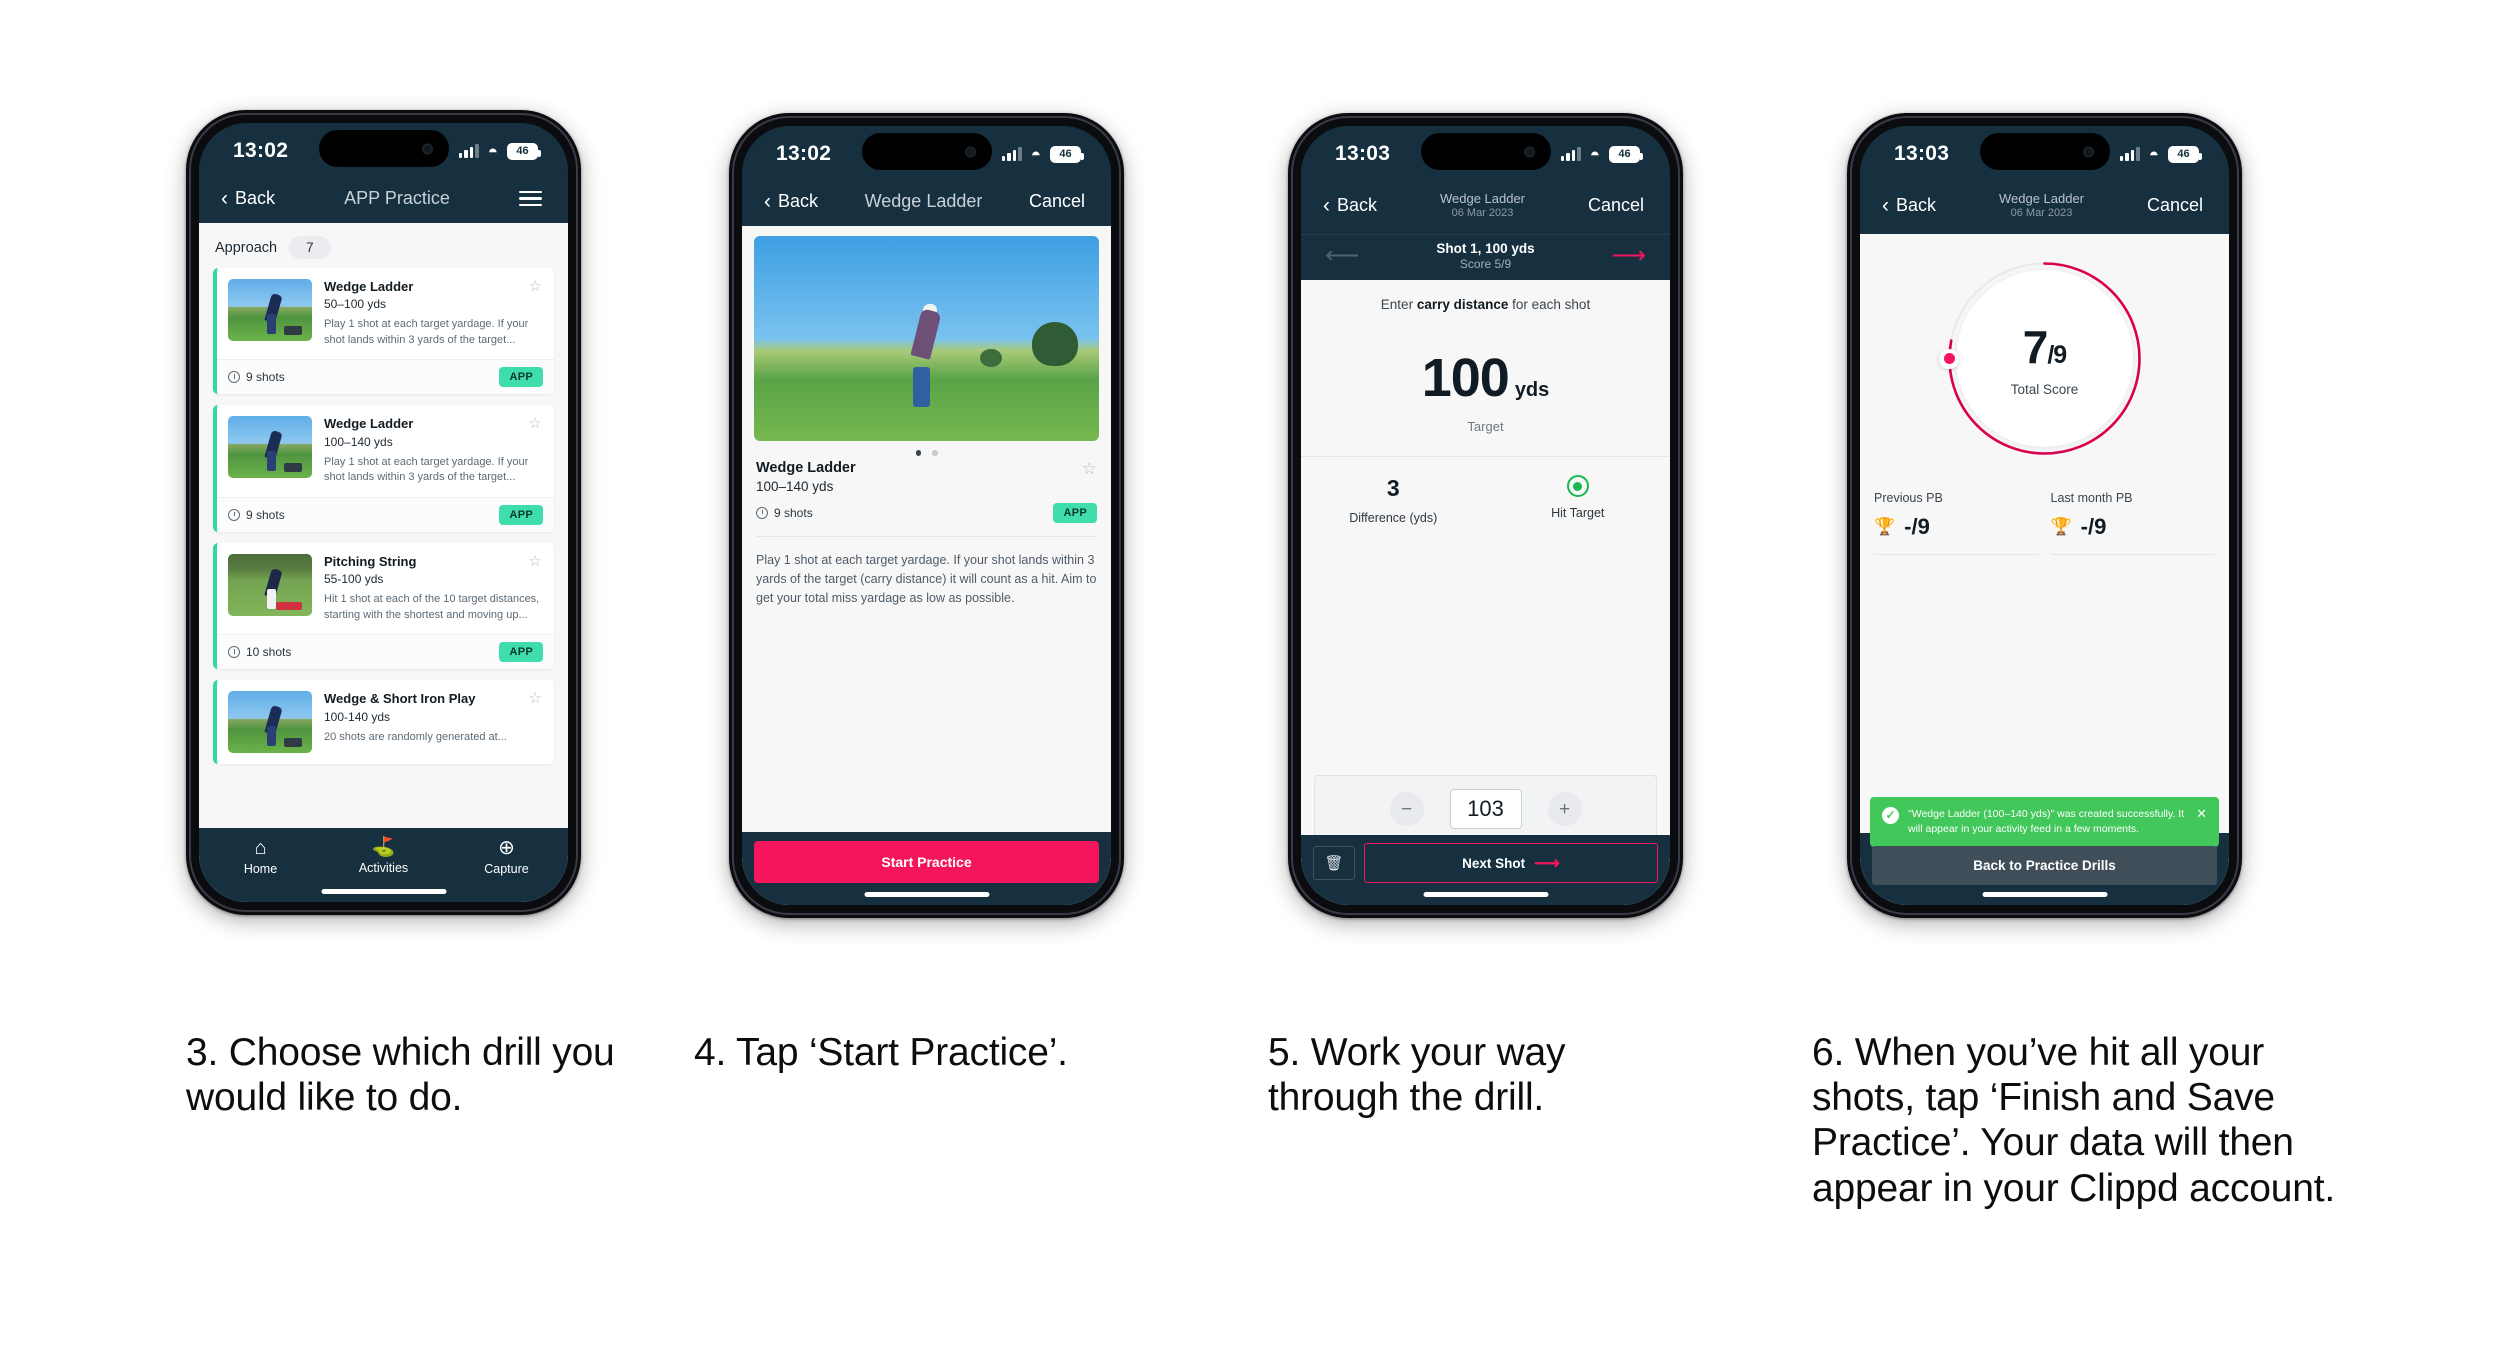 This screenshot has width=2503, height=1347. Describe the element at coordinates (383, 201) in the screenshot. I see `nav-bar: ‹ Back APP Practice` at that location.